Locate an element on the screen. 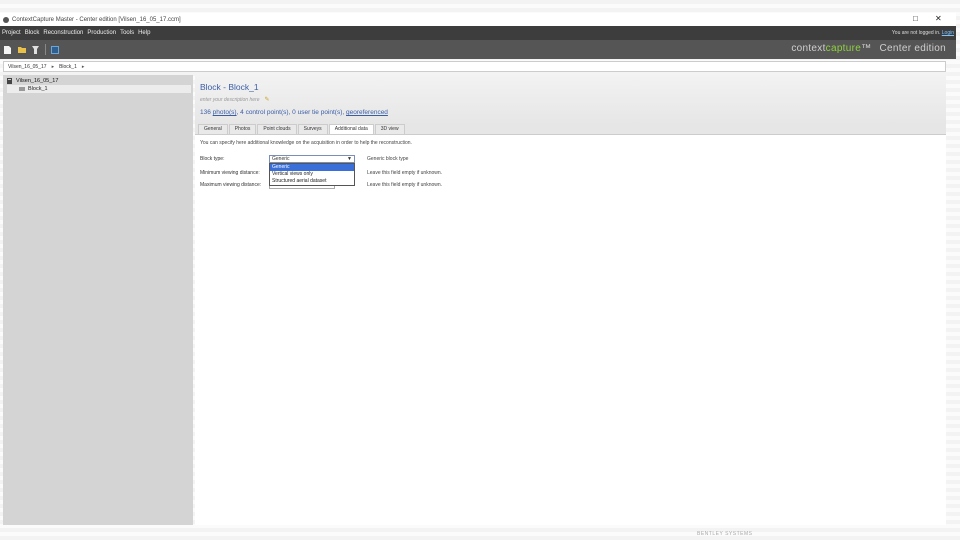 The width and height of the screenshot is (960, 540). maximize-button: □ is located at coordinates (915, 19).